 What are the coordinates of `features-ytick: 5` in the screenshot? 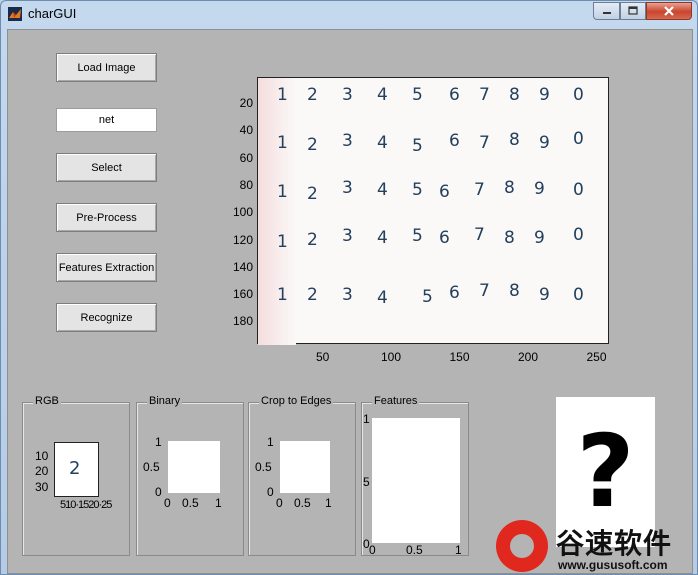 It's located at (366, 482).